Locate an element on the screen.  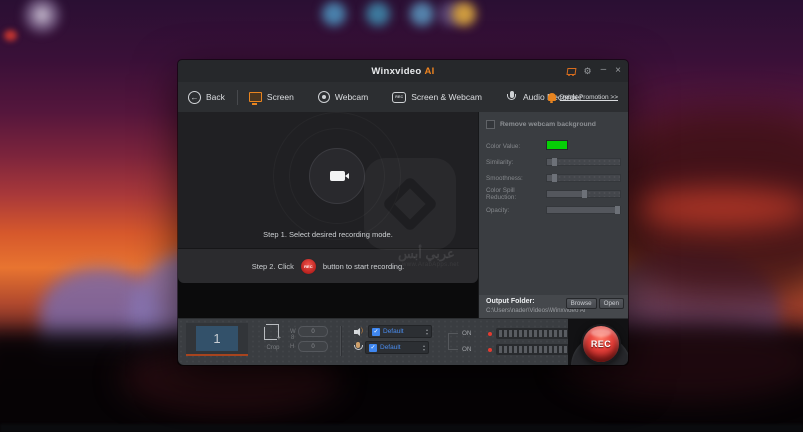
width-label: W is located at coordinates (293, 331).